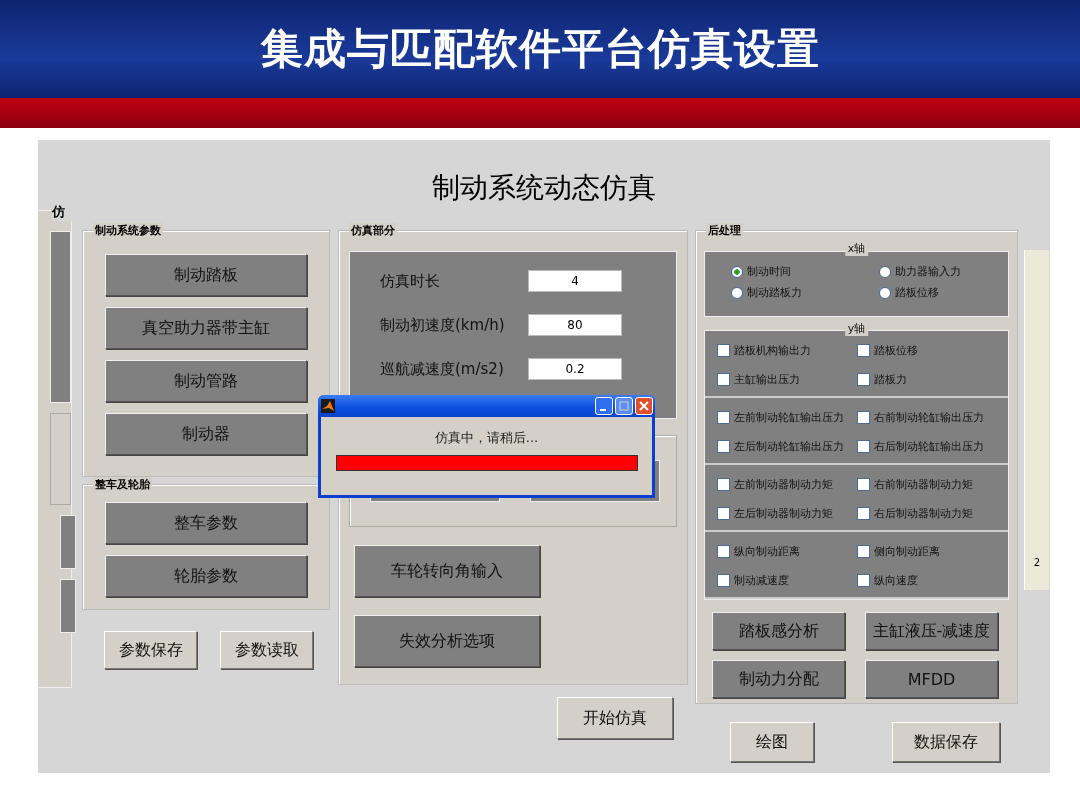  What do you see at coordinates (787, 513) in the screenshot?
I see `checkbox-option: 左后制动器制动力矩` at bounding box center [787, 513].